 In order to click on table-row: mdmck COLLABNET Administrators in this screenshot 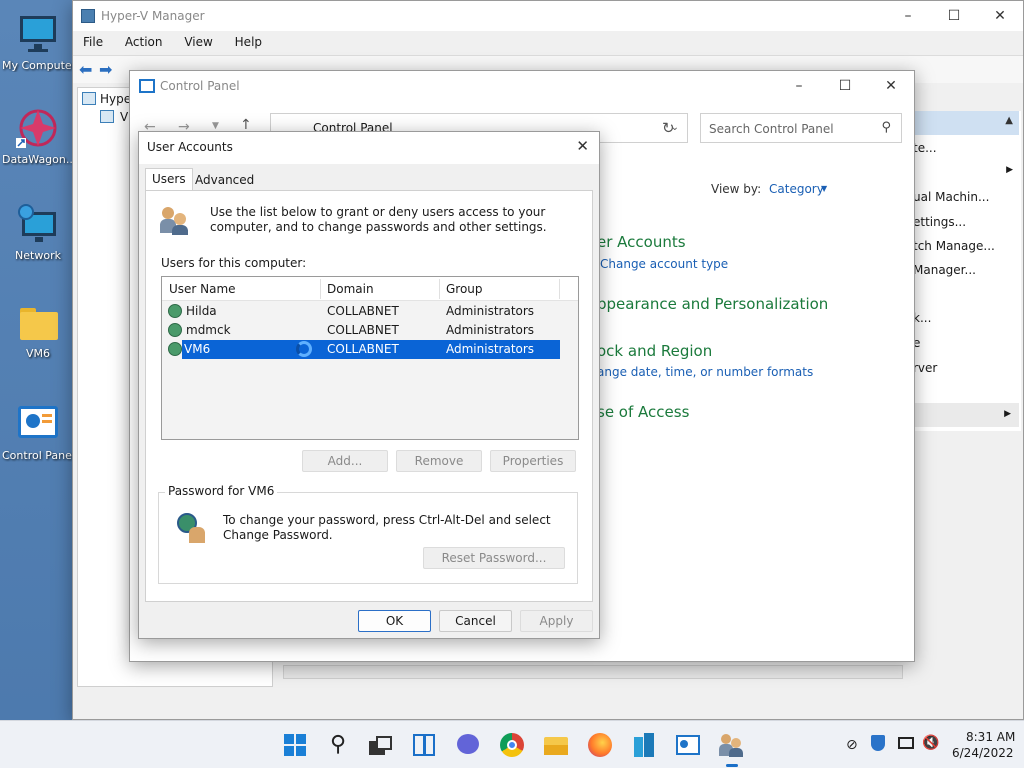, I will do `click(362, 330)`.